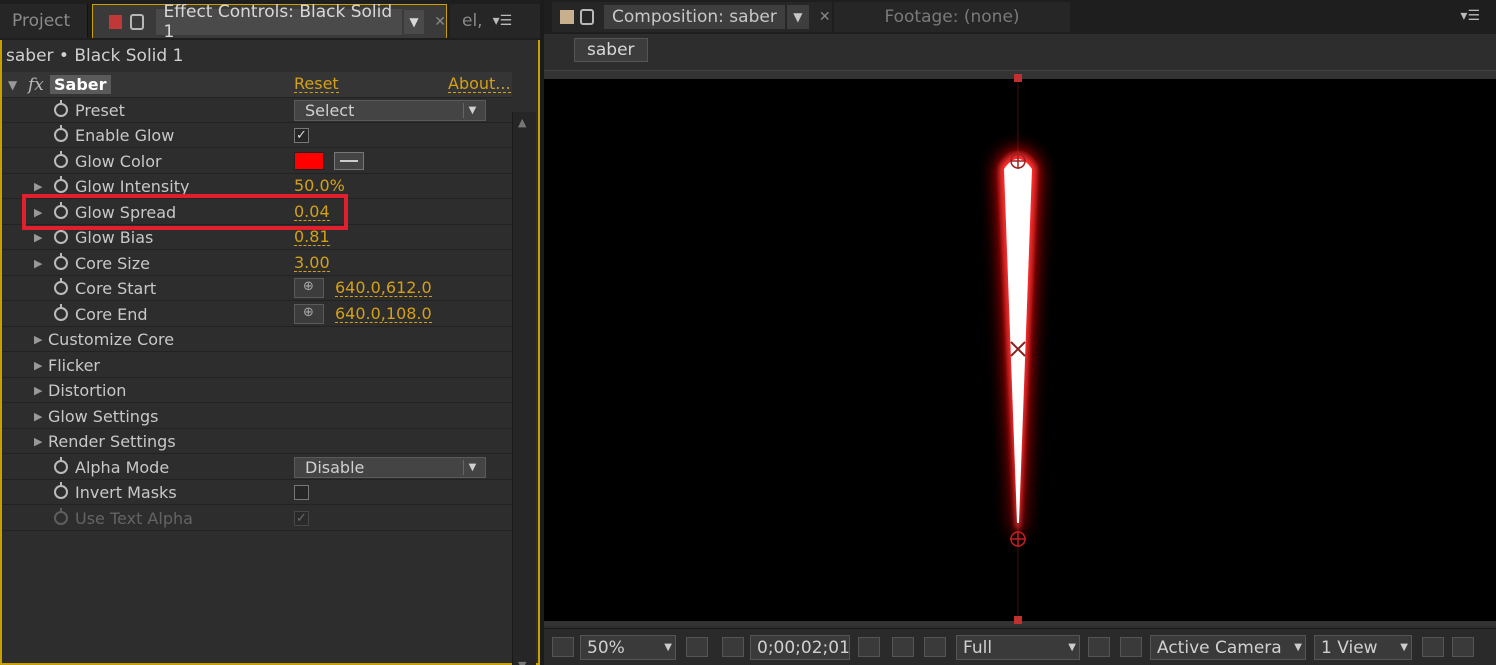 The image size is (1496, 665). I want to click on composition-breadcrumb-button: saber, so click(611, 50).